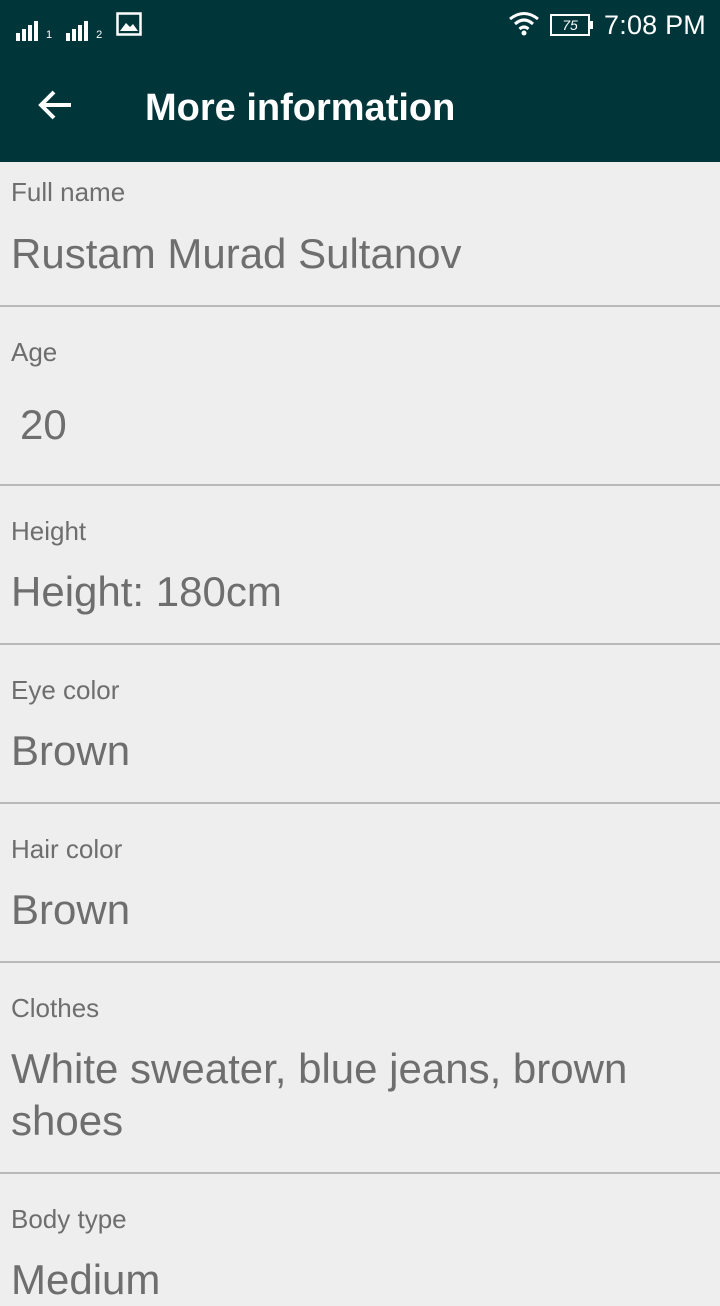 The image size is (720, 1306). I want to click on field-label-body-type: Body type, so click(69, 1219).